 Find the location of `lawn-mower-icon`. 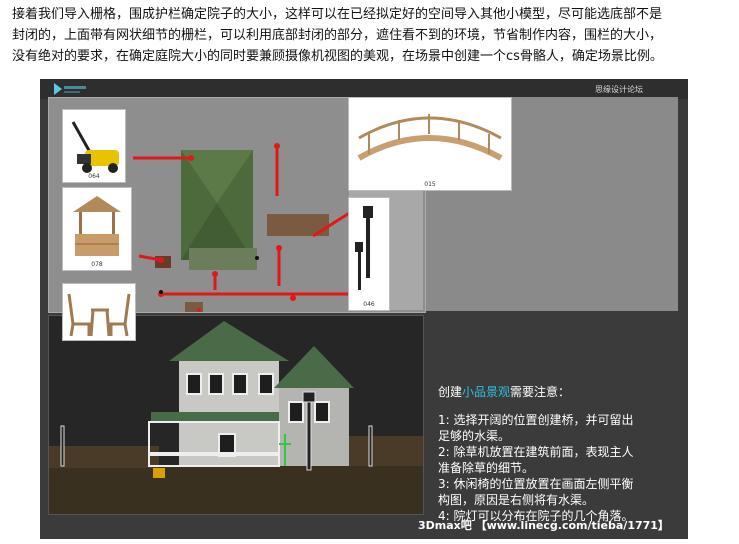

lawn-mower-icon is located at coordinates (95, 147).